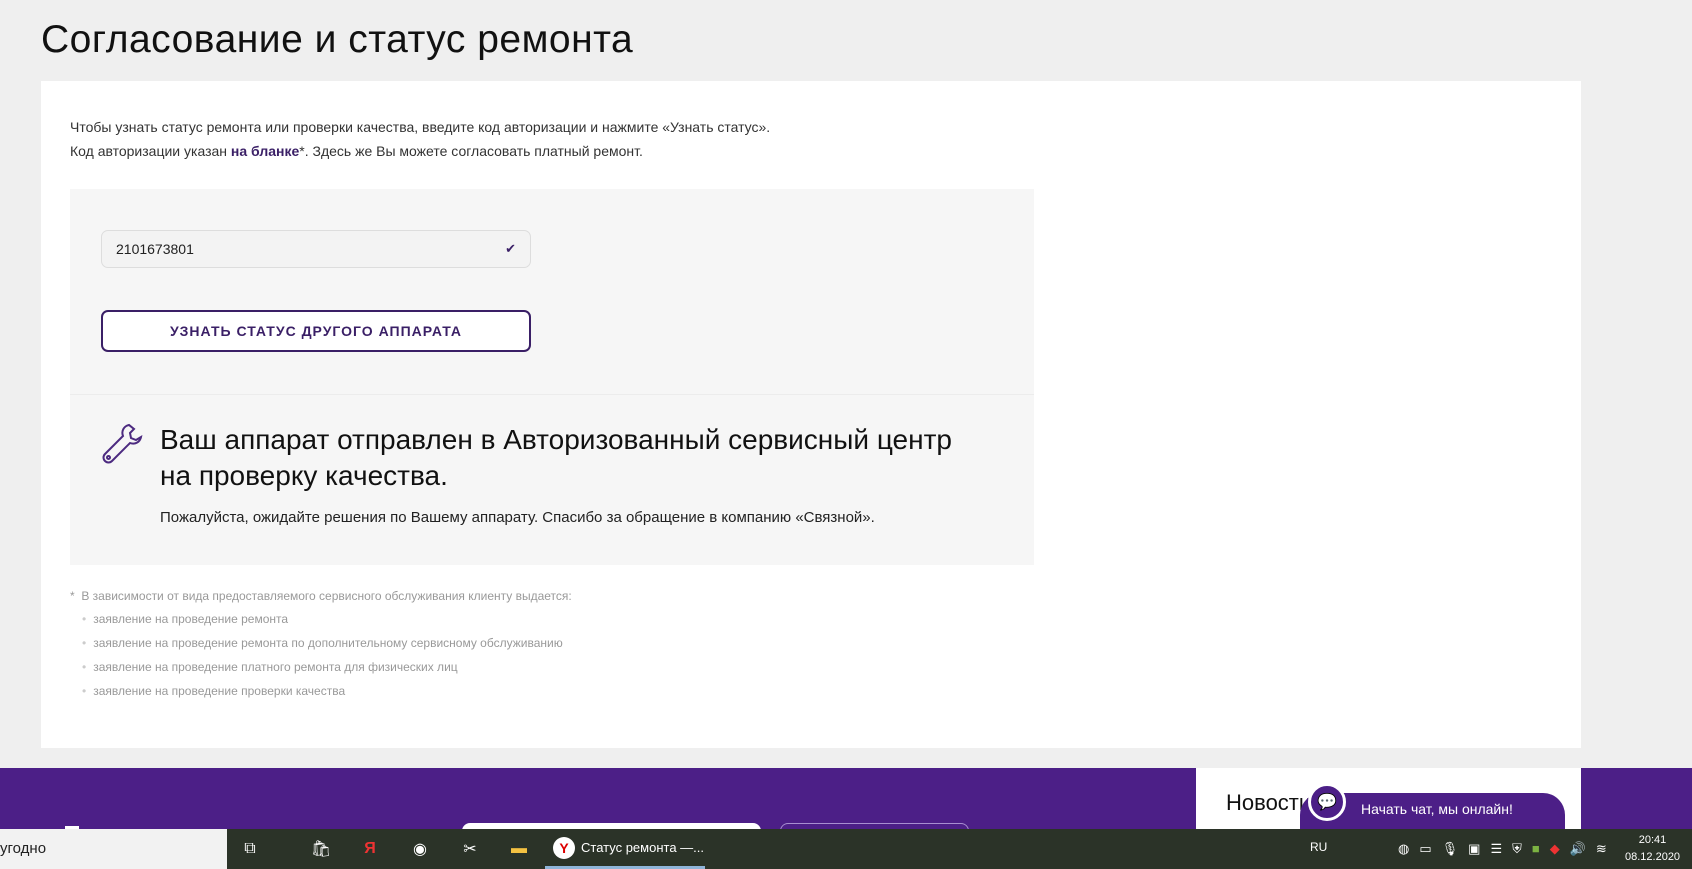 Image resolution: width=1692 pixels, height=869 pixels. Describe the element at coordinates (1652, 840) in the screenshot. I see `clock-time: 20:41` at that location.